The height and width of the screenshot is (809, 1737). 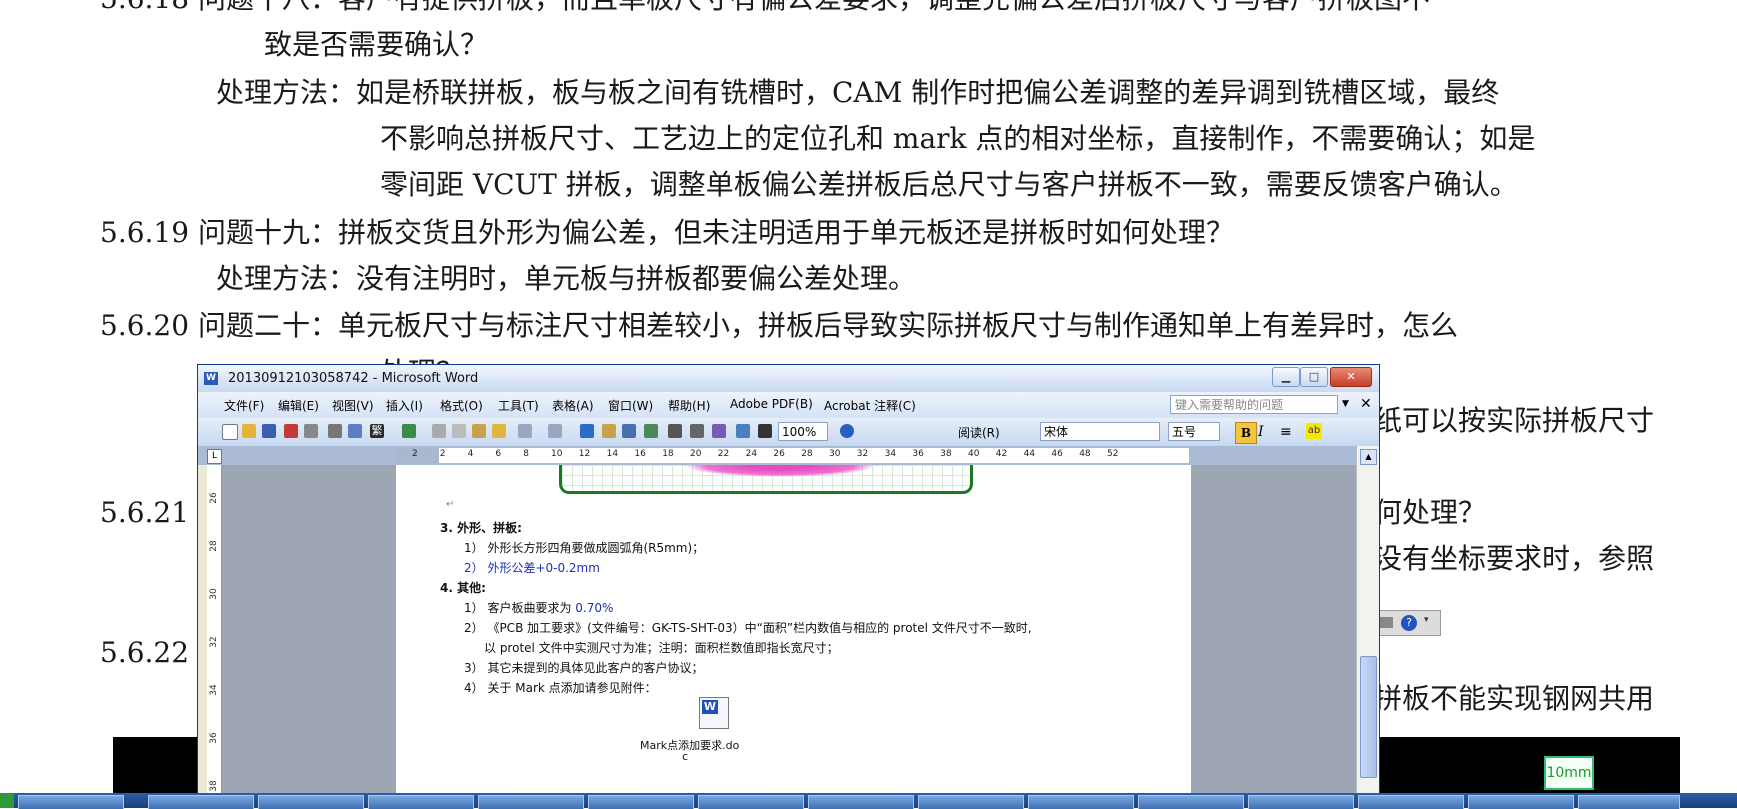 I want to click on menu-adobe-pdf: Adobe PDF(B), so click(x=771, y=404).